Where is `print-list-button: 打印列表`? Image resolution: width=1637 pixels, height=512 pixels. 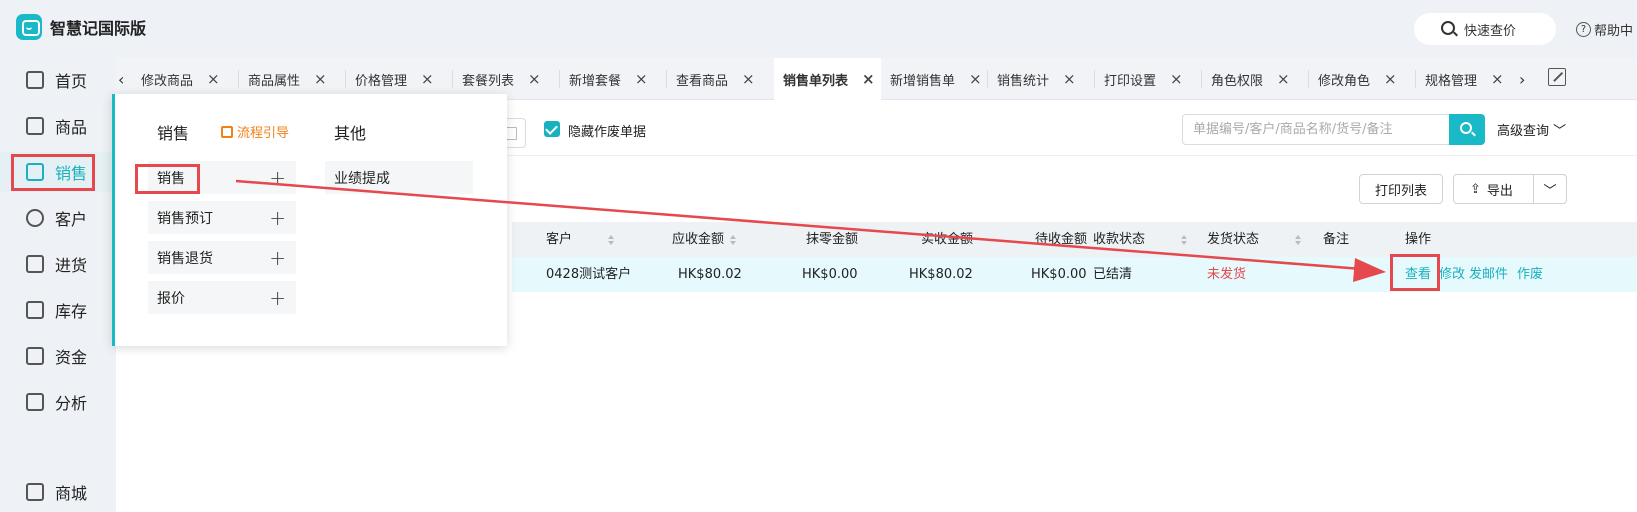 print-list-button: 打印列表 is located at coordinates (1401, 189).